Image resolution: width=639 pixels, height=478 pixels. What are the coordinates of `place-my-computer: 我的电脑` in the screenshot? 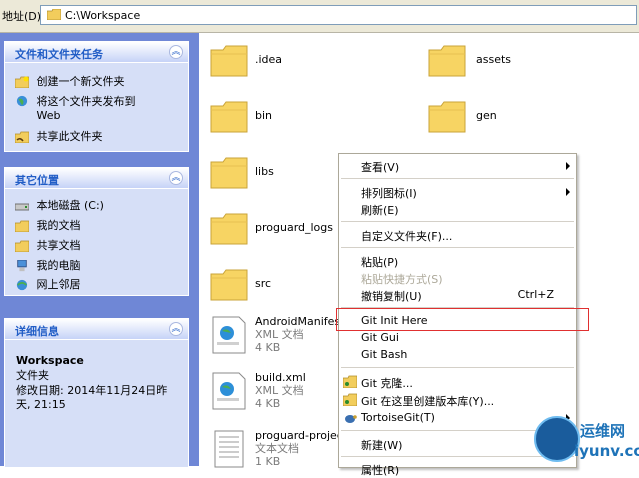 It's located at (48, 266).